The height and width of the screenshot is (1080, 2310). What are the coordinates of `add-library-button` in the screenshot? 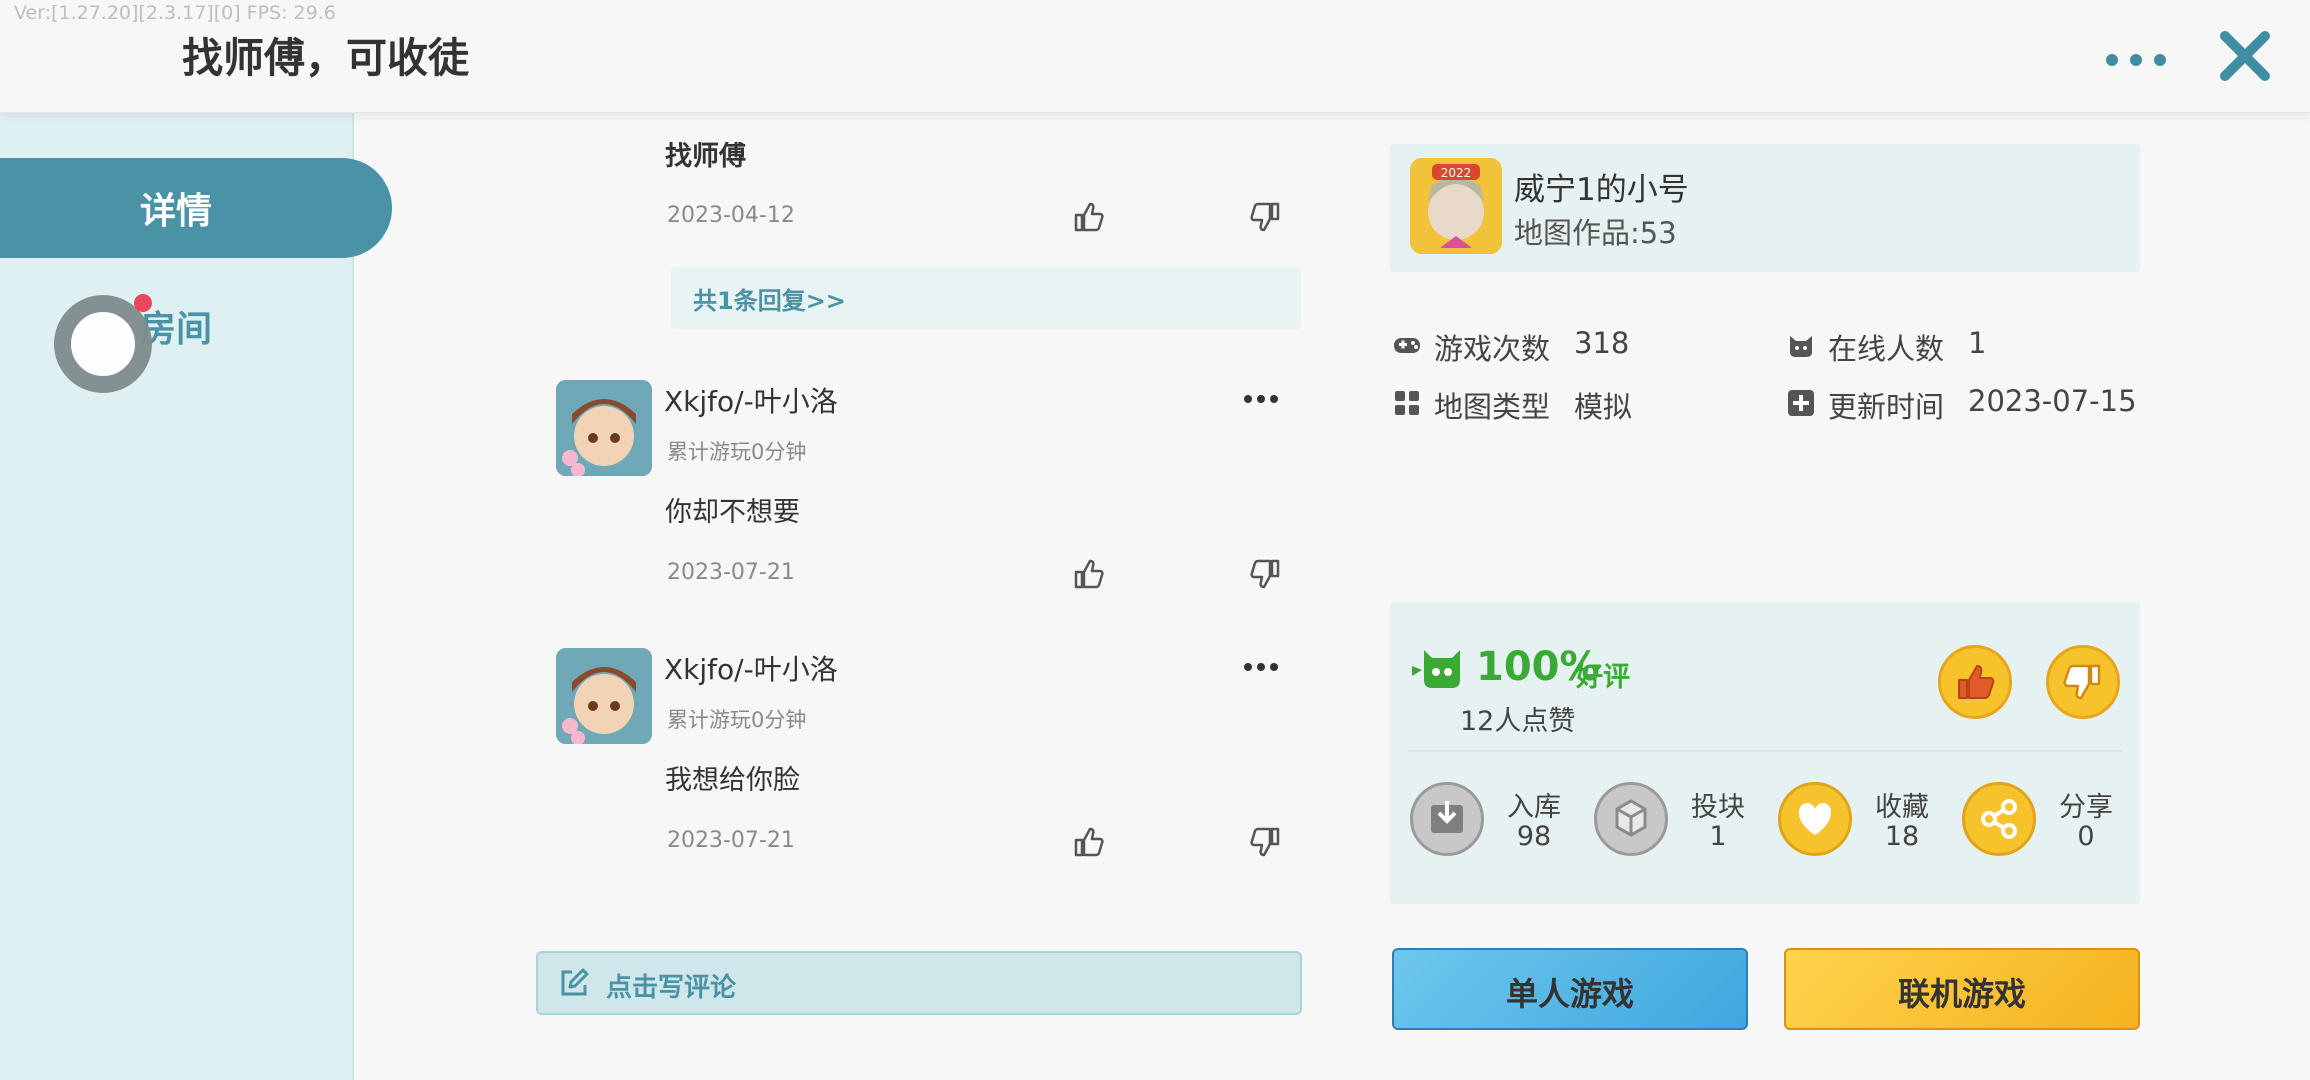 It's located at (1447, 819).